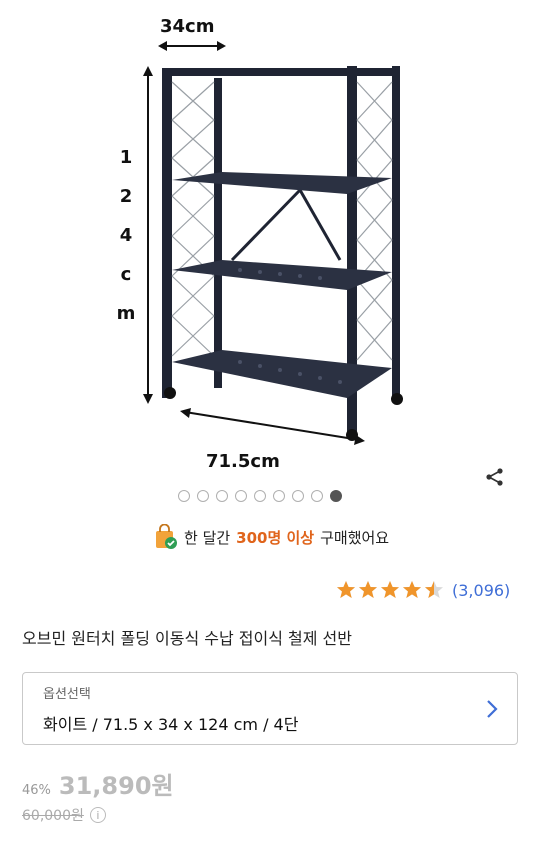 The image size is (540, 843). What do you see at coordinates (126, 157) in the screenshot?
I see `dimension-height-char: 1` at bounding box center [126, 157].